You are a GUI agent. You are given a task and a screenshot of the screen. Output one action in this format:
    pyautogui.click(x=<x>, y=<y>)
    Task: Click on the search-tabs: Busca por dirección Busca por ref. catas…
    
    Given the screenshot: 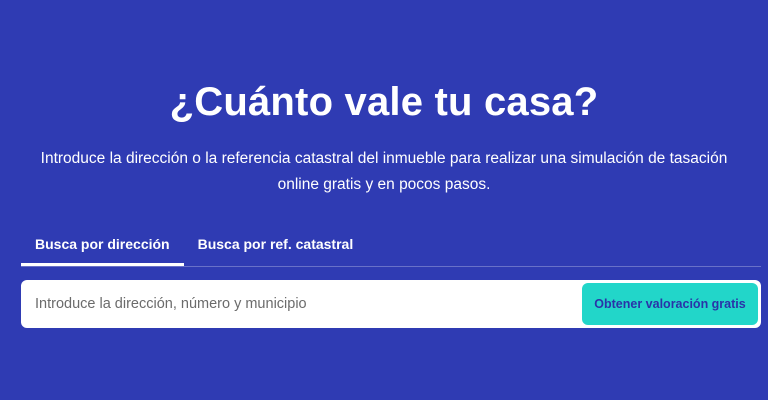 What is the action you would take?
    pyautogui.click(x=391, y=246)
    